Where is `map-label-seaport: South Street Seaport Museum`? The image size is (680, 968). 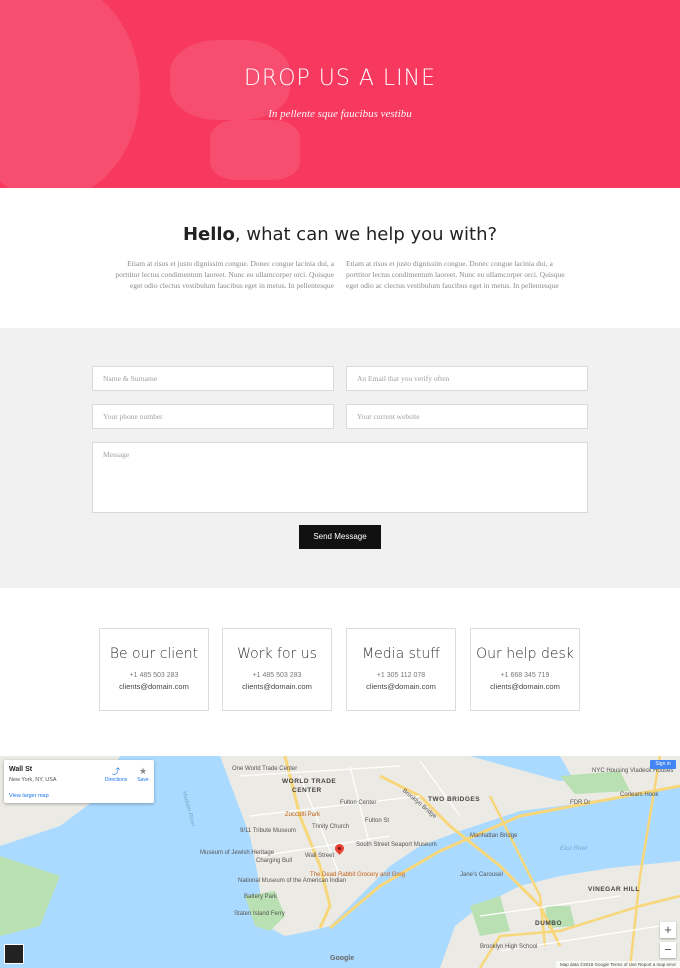 map-label-seaport: South Street Seaport Museum is located at coordinates (396, 845).